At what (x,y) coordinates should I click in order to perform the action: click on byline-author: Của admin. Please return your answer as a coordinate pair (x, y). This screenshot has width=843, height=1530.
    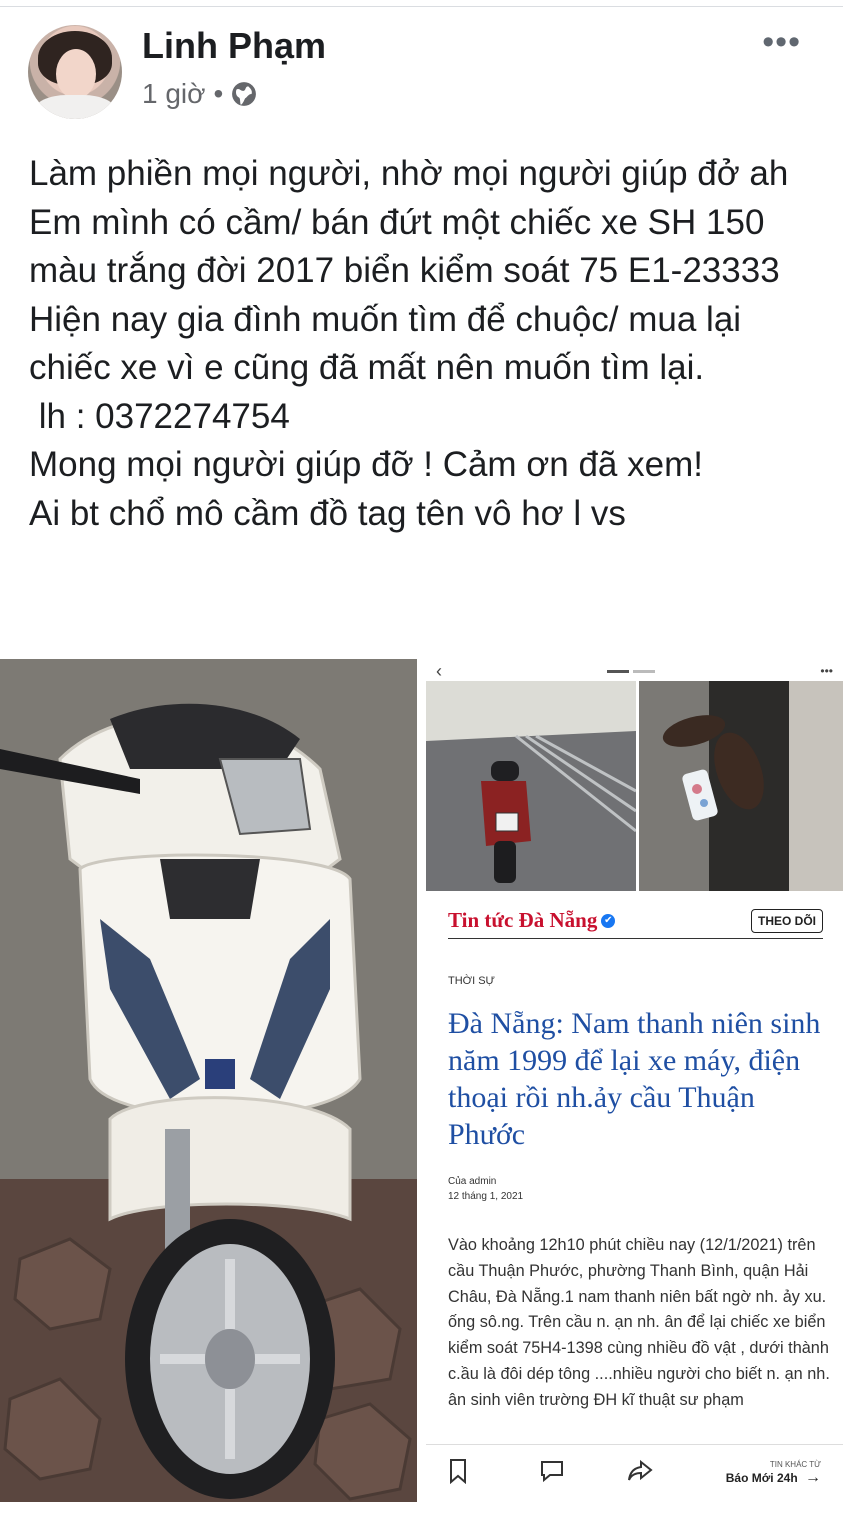
    Looking at the image, I should click on (472, 1181).